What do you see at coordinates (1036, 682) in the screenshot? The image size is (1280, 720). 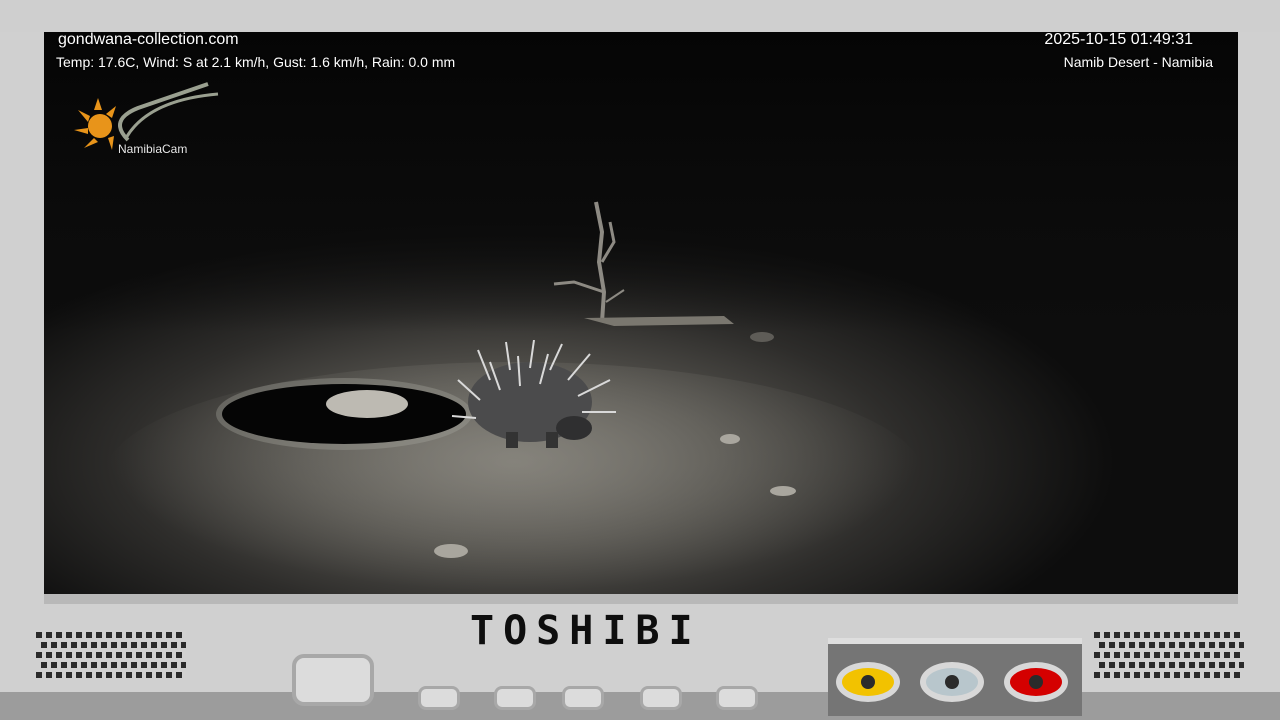 I see `red-jack` at bounding box center [1036, 682].